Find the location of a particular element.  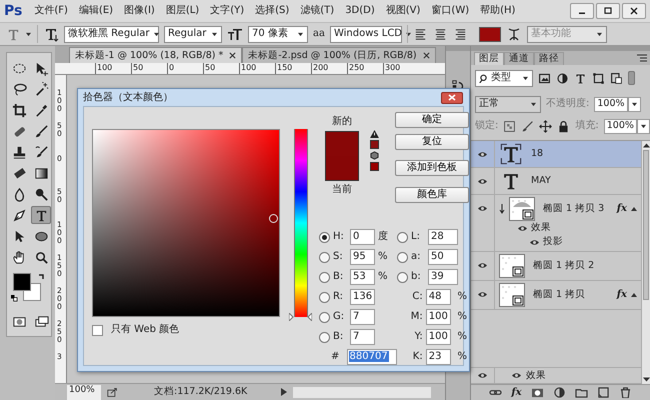

menu-item: 滤镜(T) is located at coordinates (317, 11).